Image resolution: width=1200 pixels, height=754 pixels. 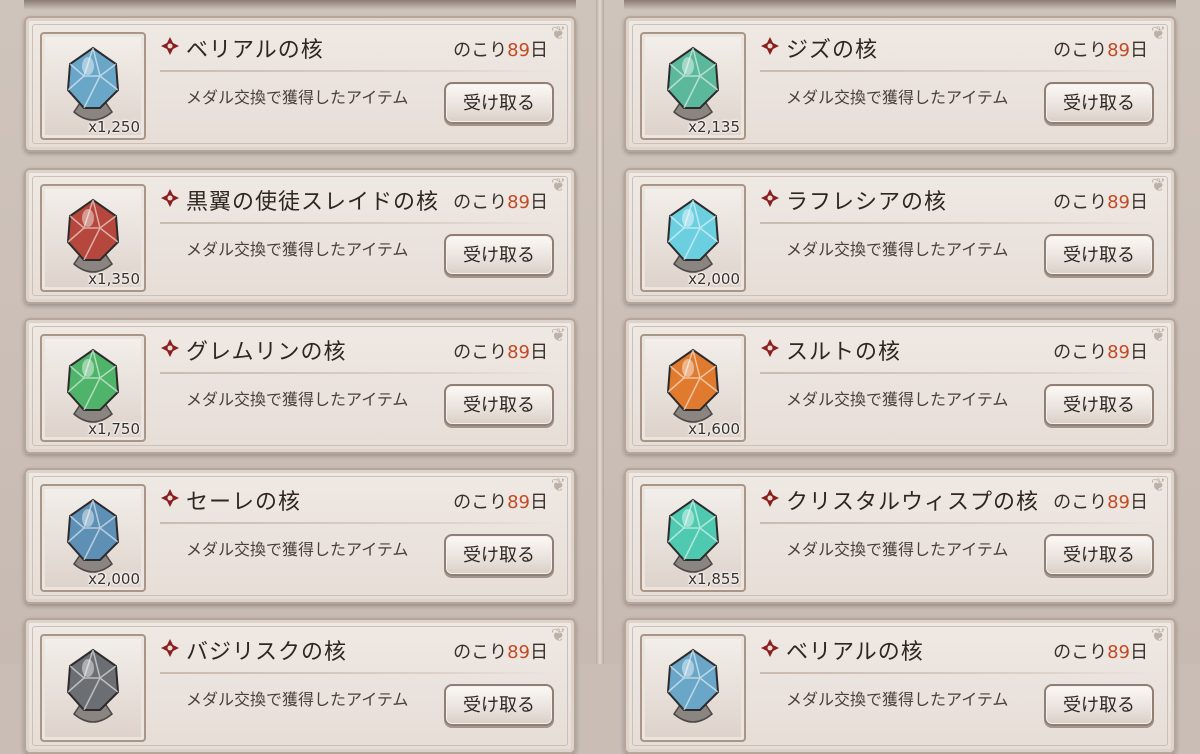 What do you see at coordinates (93, 86) in the screenshot?
I see `item-thumbnail: x1,250` at bounding box center [93, 86].